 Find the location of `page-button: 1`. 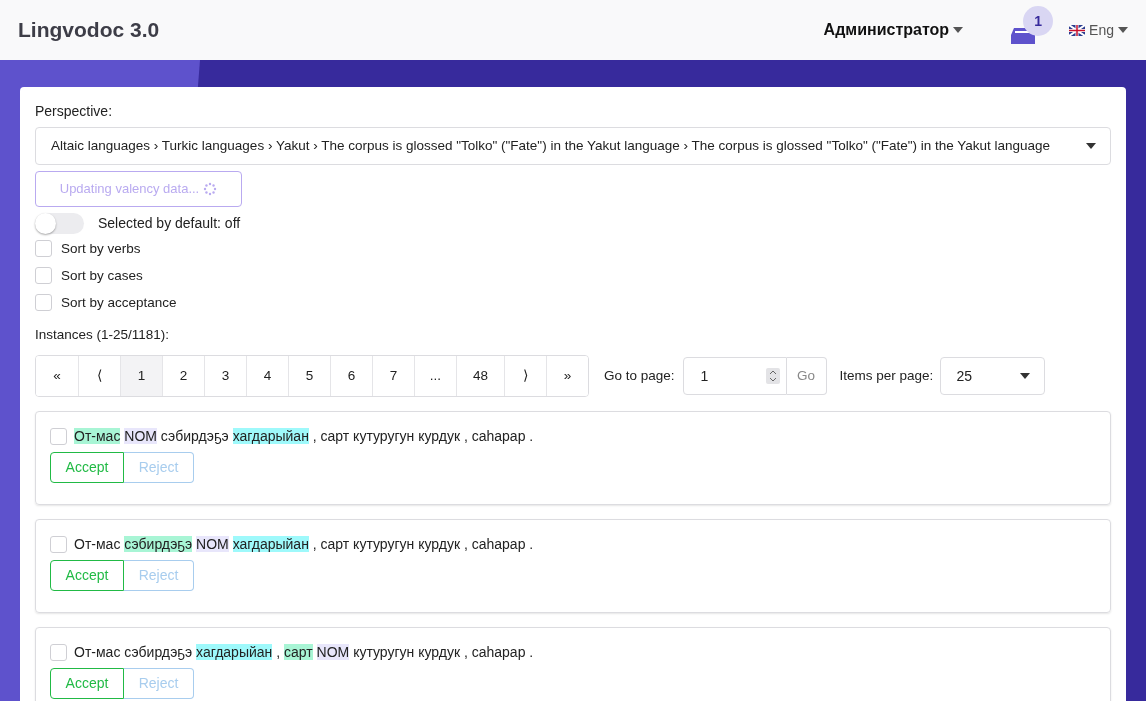

page-button: 1 is located at coordinates (141, 376).